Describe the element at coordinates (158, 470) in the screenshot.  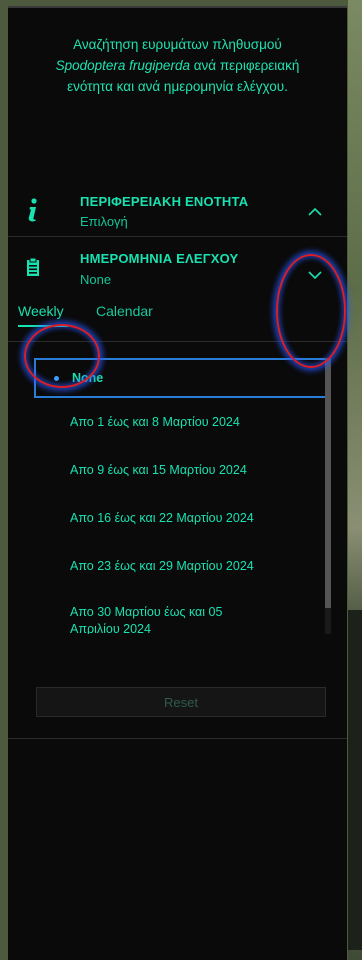
I see `list-item-label: Απο 9 έως και 15 Μαρτίου 2024` at that location.